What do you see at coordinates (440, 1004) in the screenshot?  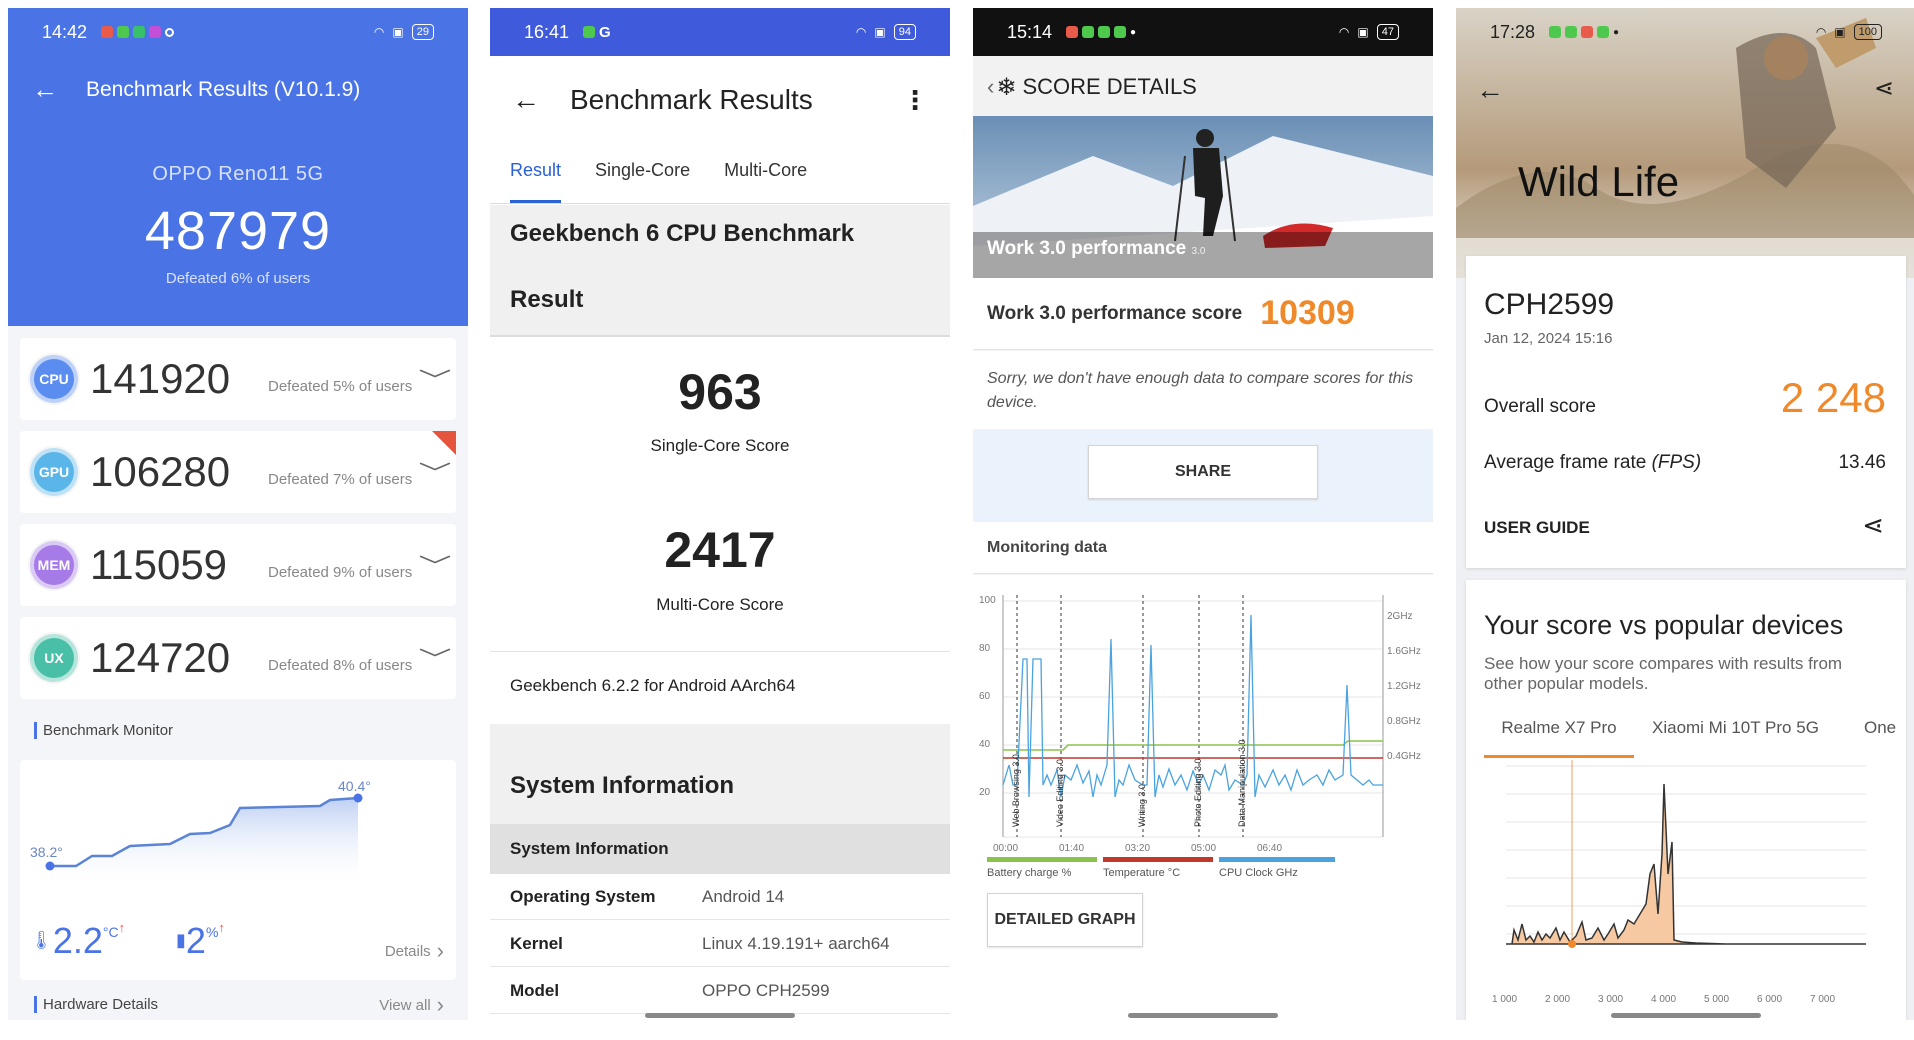 I see `chevron-right-icon: ›` at bounding box center [440, 1004].